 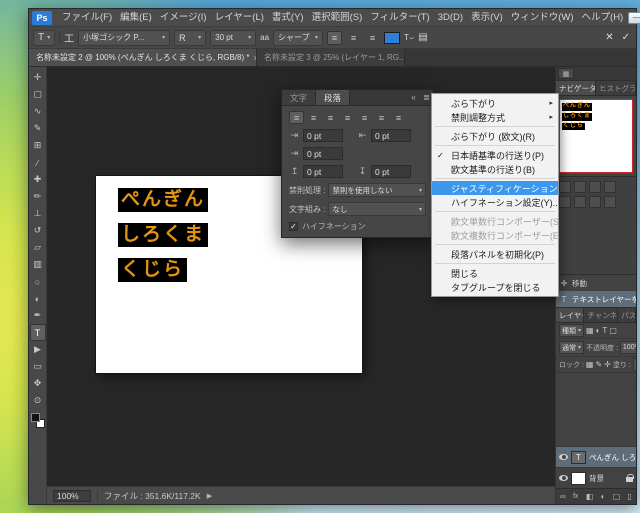 I want to click on new-group-icon: ▢, so click(x=617, y=496).